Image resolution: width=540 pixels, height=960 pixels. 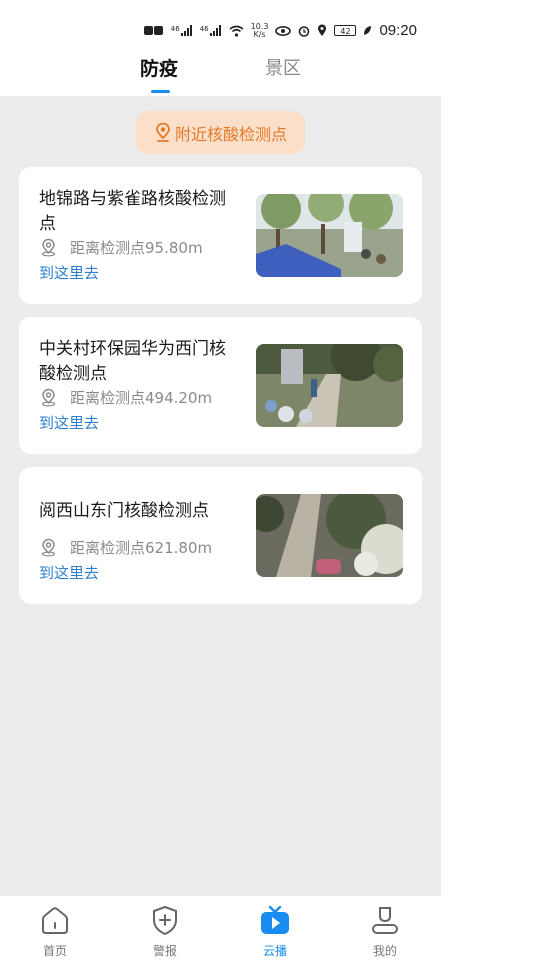 I want to click on shield-plus-icon, so click(x=165, y=920).